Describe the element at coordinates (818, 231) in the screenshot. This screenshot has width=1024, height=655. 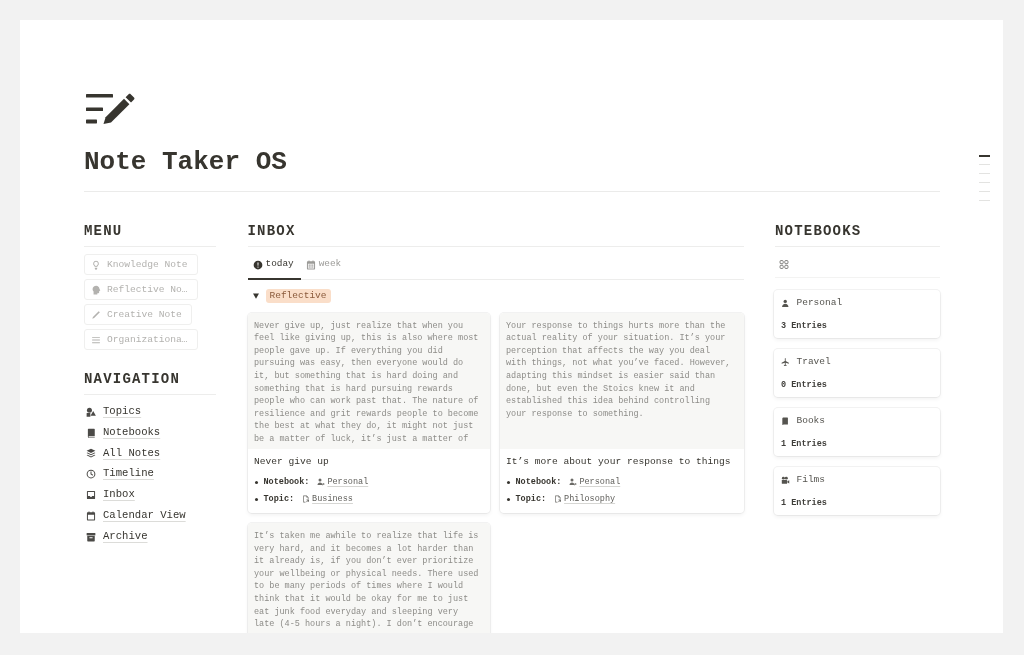
I see `section-heading: NOTEBOOKS` at that location.